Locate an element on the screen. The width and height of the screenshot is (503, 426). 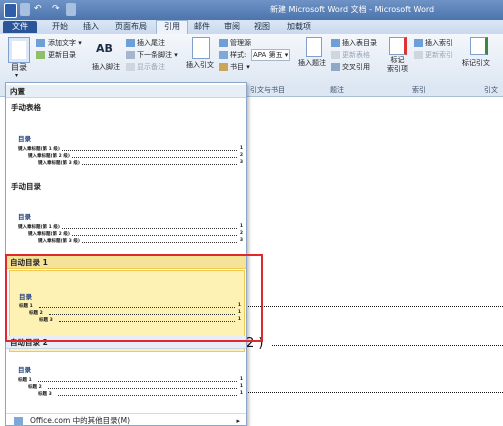
update-table-icon is located at coordinates (335, 55).